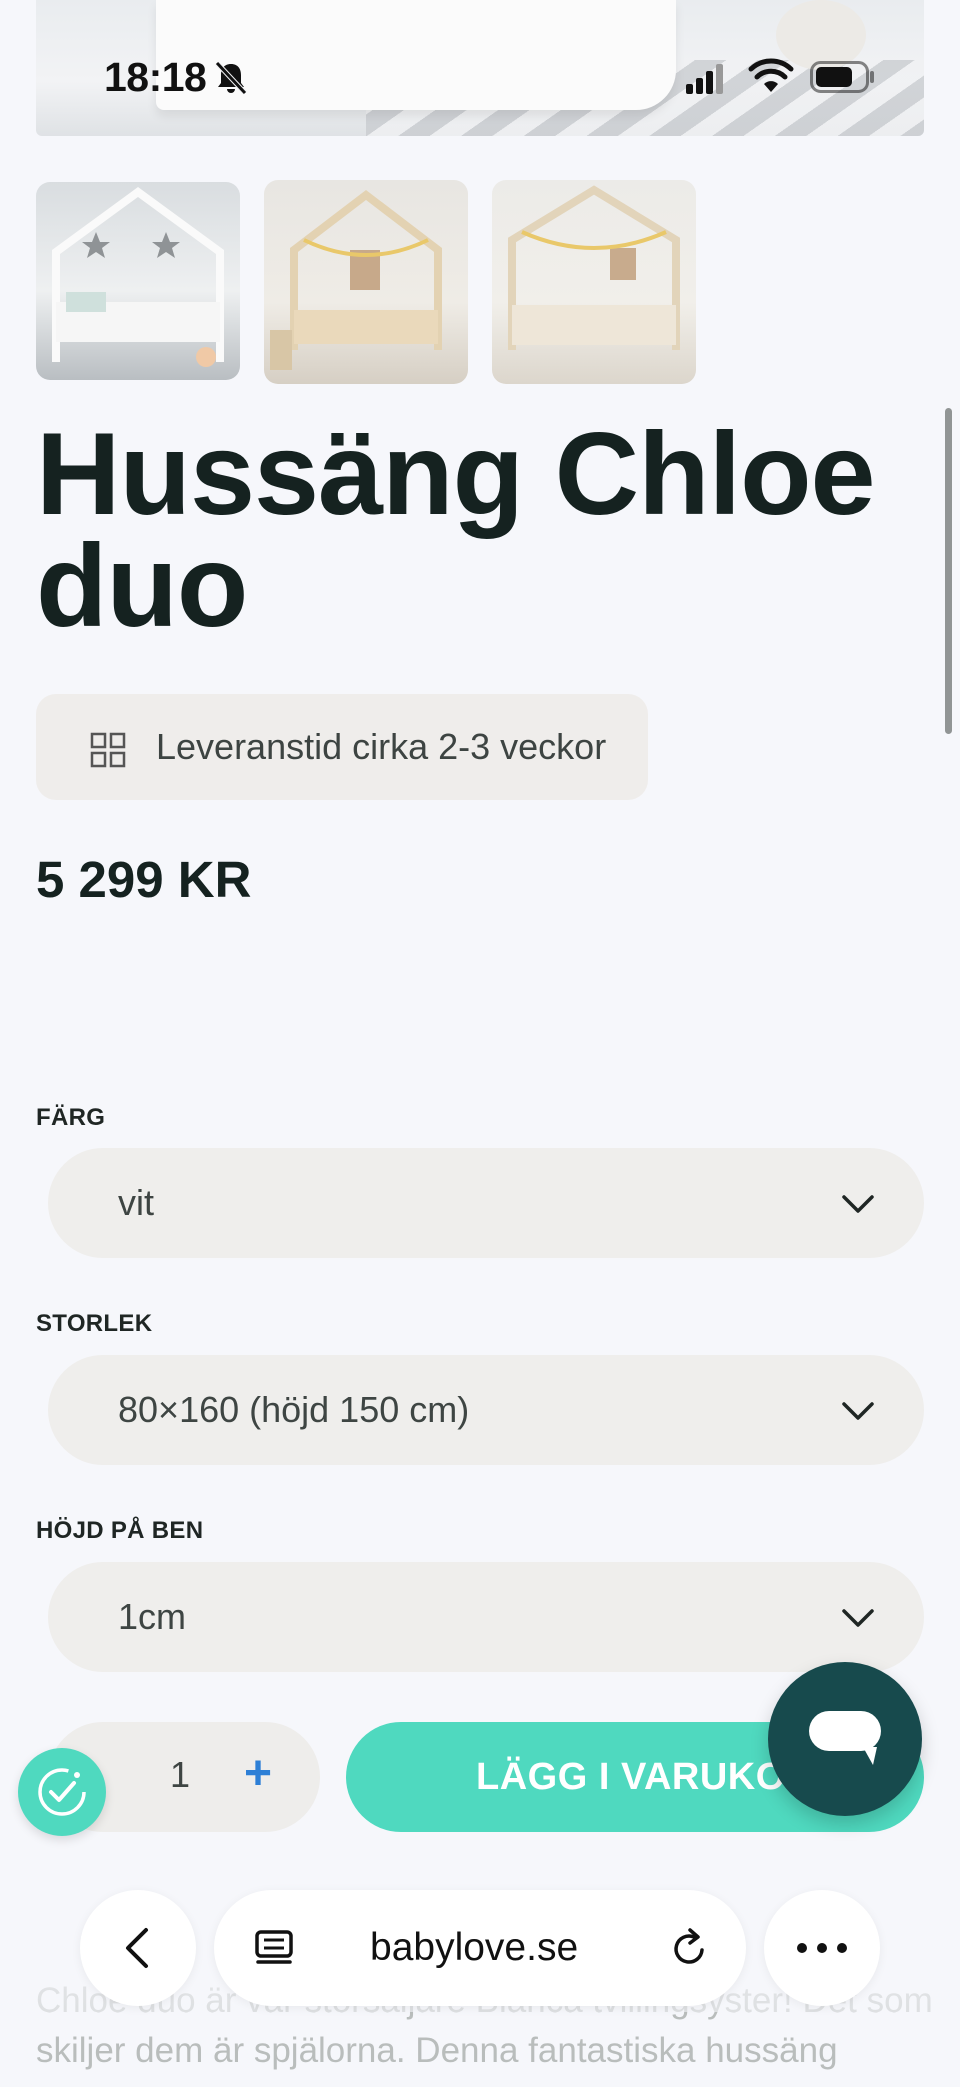 This screenshot has width=960, height=2087. I want to click on reload-icon, so click(690, 1949).